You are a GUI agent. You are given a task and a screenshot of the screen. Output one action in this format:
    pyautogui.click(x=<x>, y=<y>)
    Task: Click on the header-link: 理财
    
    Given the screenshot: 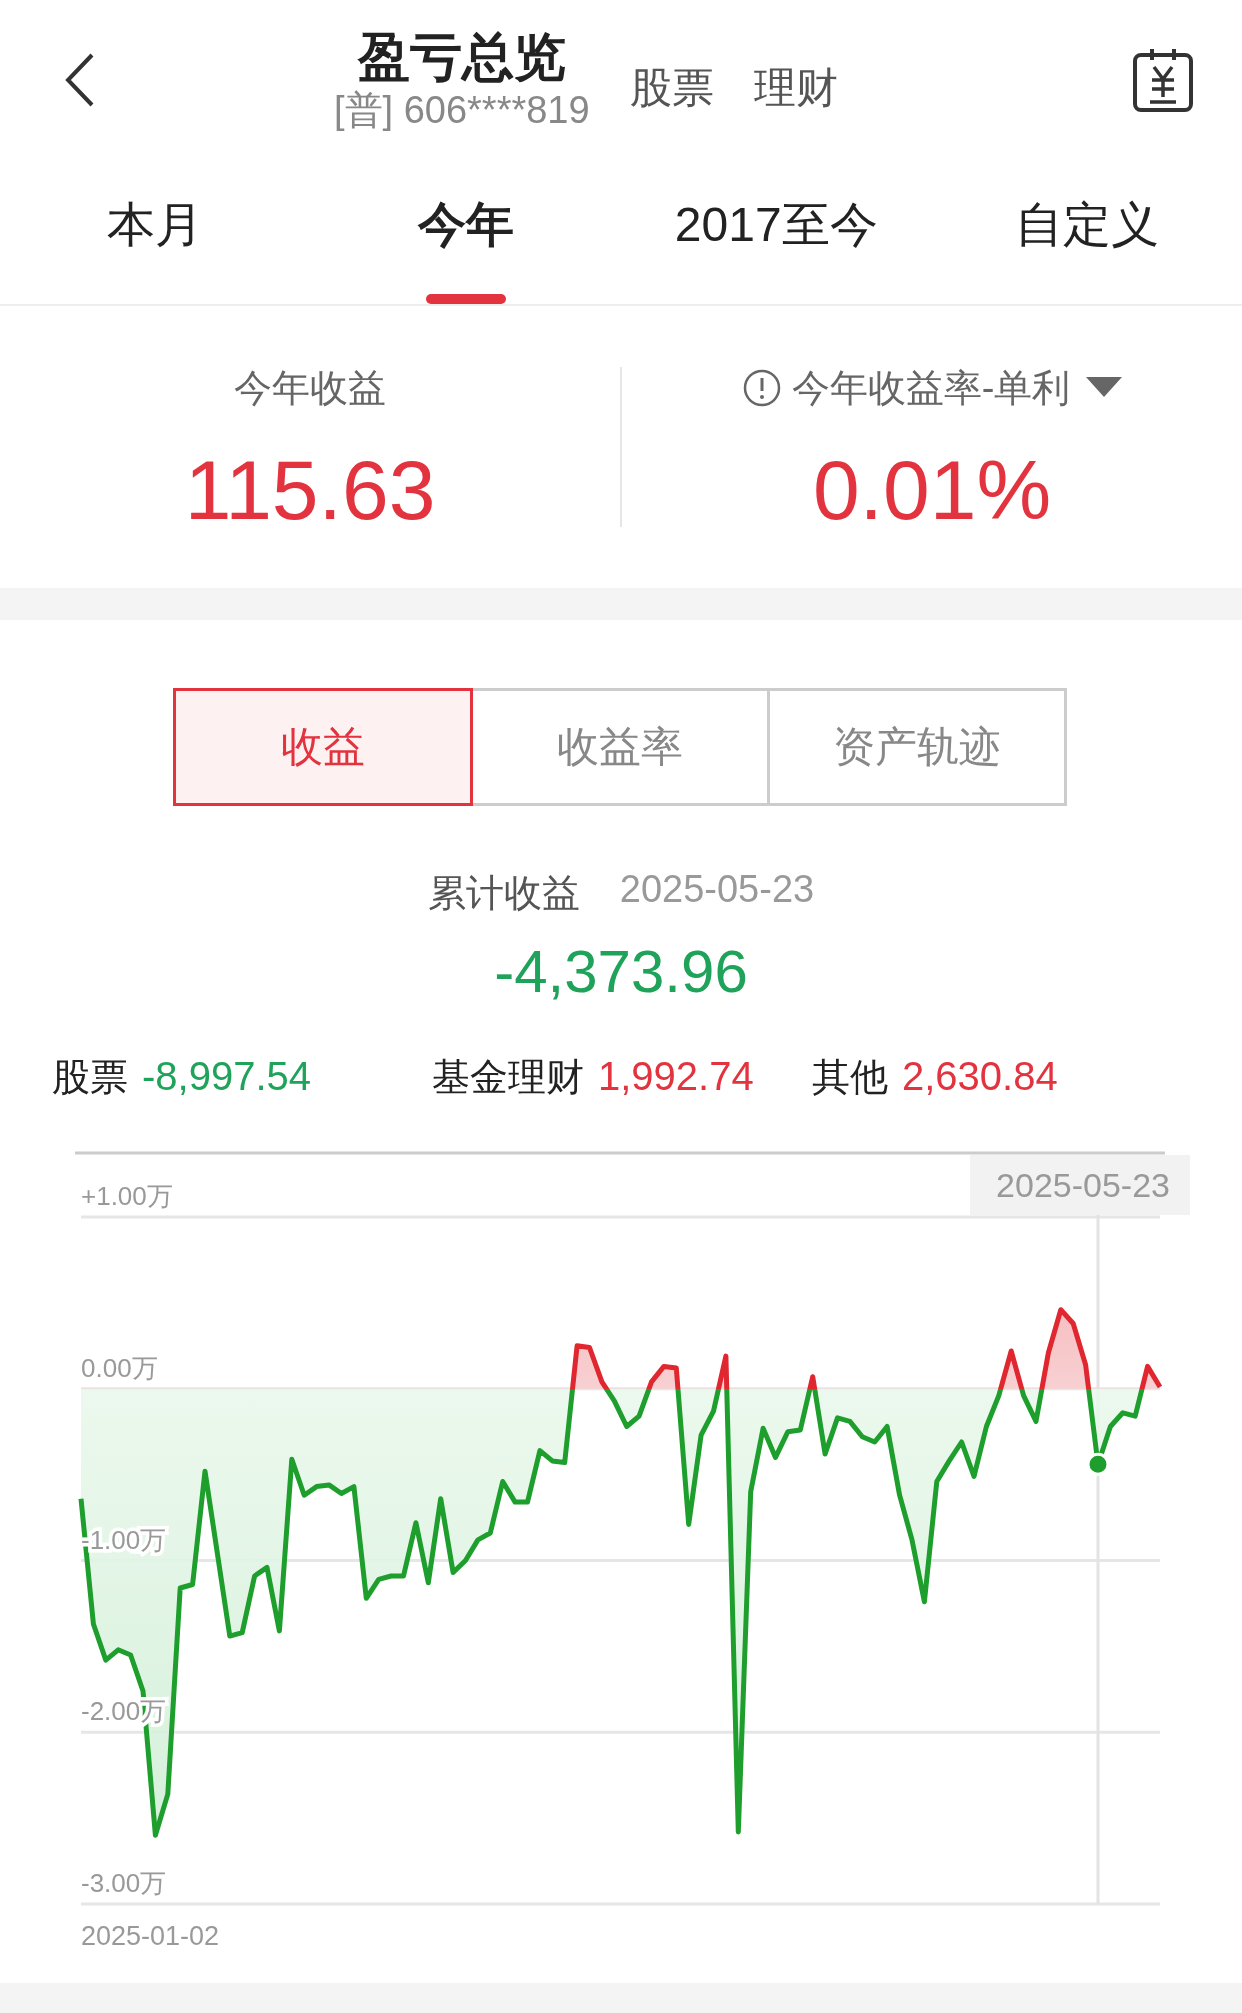 What is the action you would take?
    pyautogui.click(x=795, y=88)
    